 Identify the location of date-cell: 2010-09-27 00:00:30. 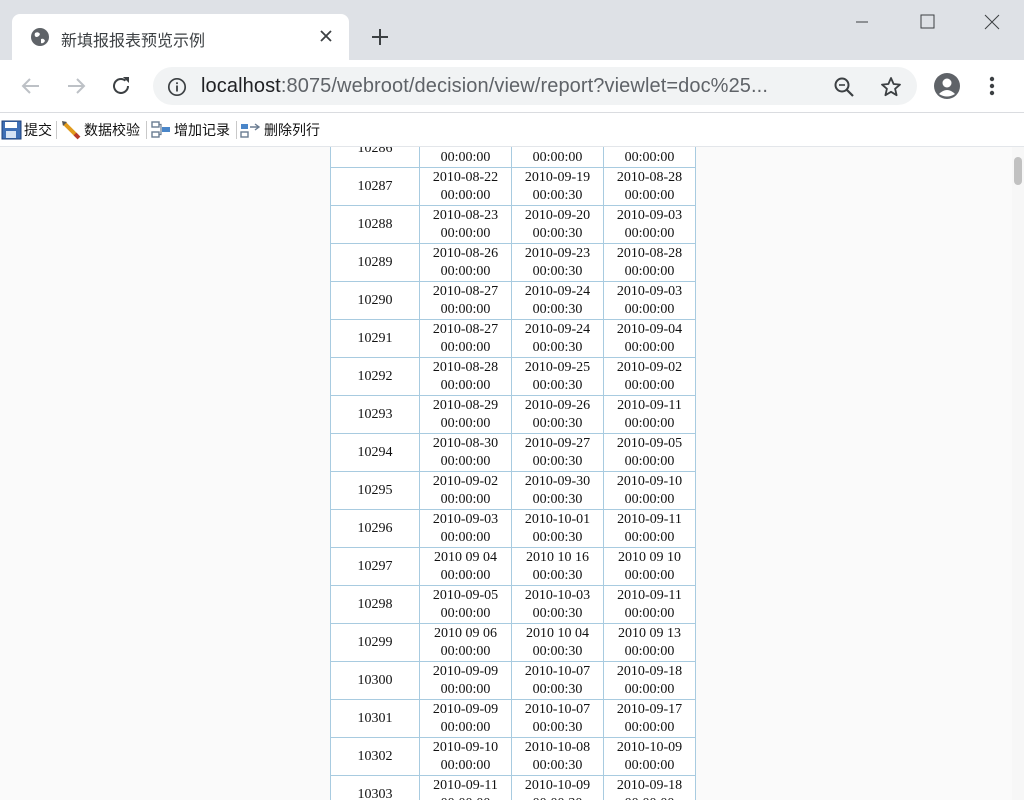
(557, 452).